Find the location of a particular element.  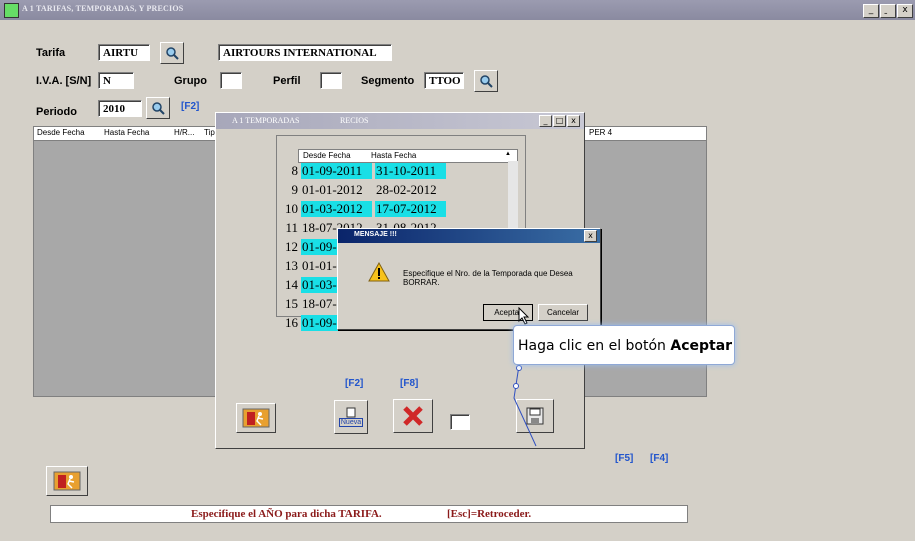

tooltip-text: Haga clic en el botón is located at coordinates (594, 346).